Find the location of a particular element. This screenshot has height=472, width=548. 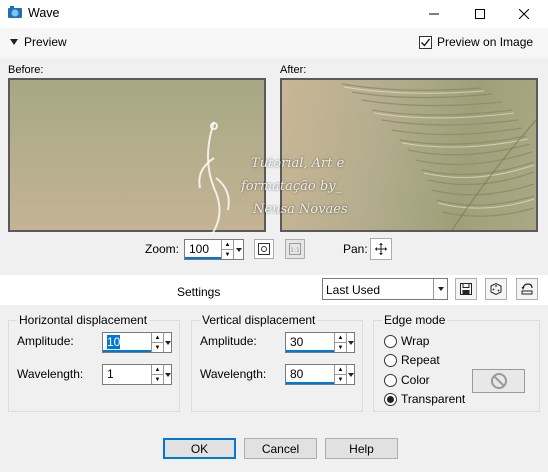

preview-on-image-label: Preview on Image is located at coordinates (485, 42).